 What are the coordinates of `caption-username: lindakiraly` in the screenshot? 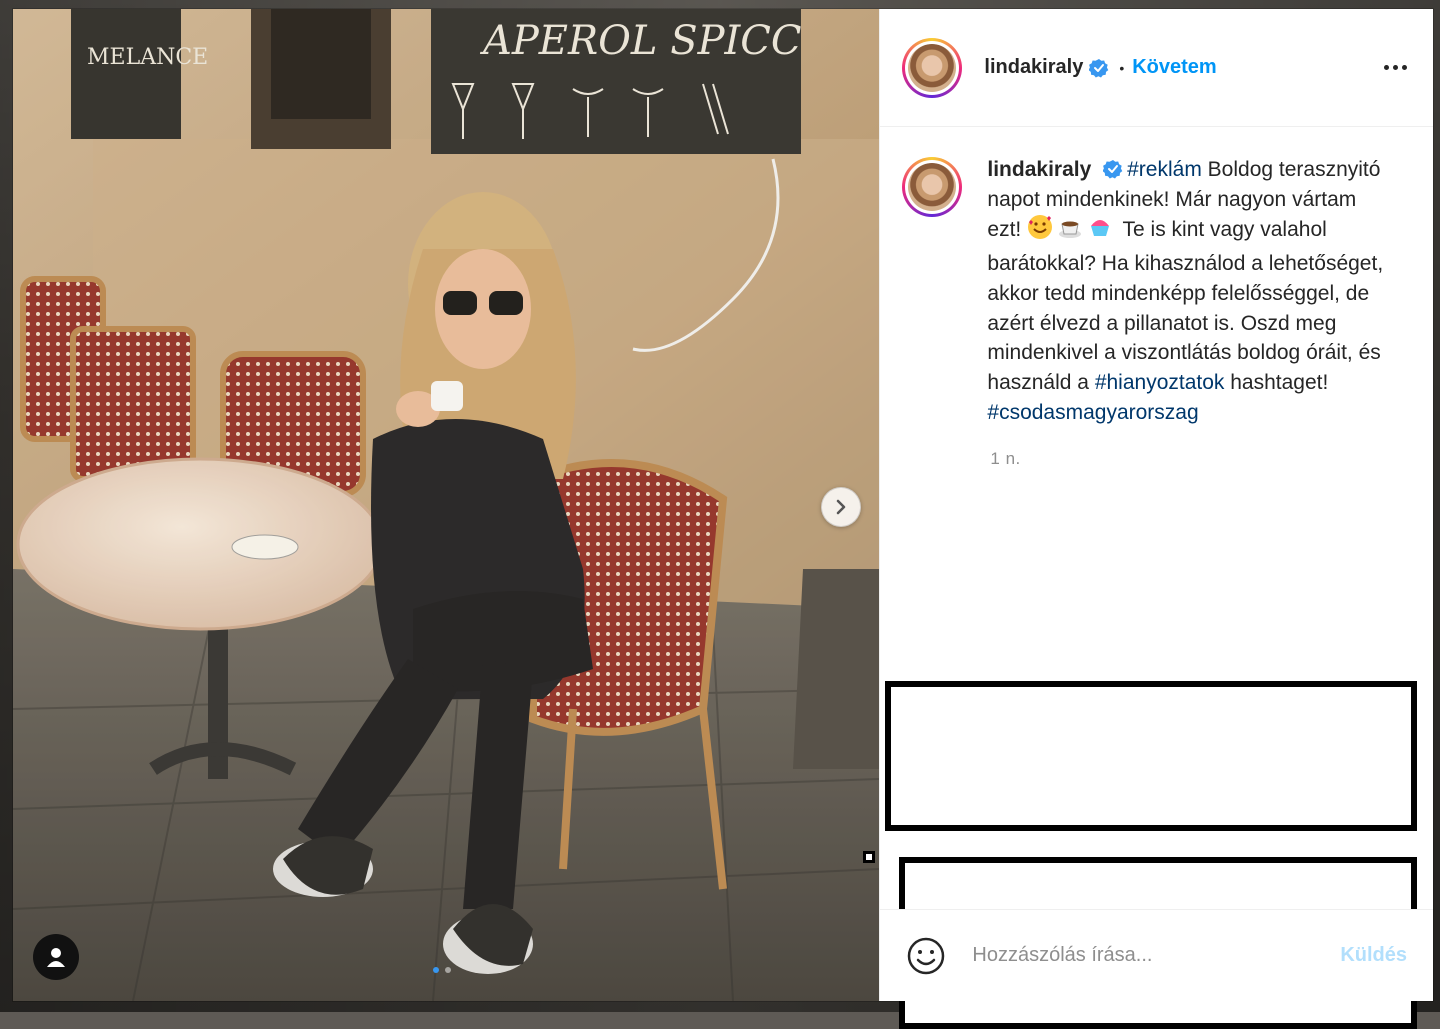 It's located at (1039, 169).